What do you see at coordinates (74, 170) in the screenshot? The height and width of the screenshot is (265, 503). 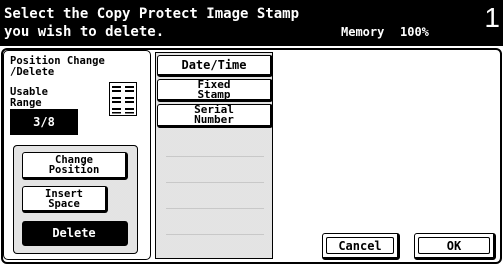 I see `change-position-label-2: Position` at bounding box center [74, 170].